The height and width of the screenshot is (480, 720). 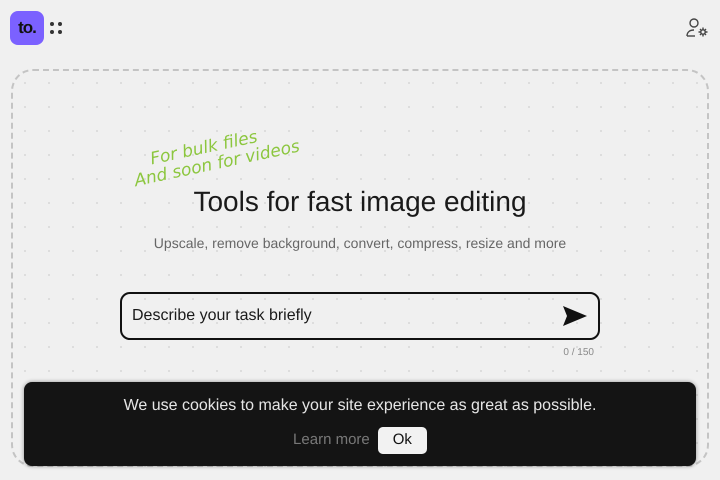 What do you see at coordinates (575, 316) in the screenshot?
I see `send-icon` at bounding box center [575, 316].